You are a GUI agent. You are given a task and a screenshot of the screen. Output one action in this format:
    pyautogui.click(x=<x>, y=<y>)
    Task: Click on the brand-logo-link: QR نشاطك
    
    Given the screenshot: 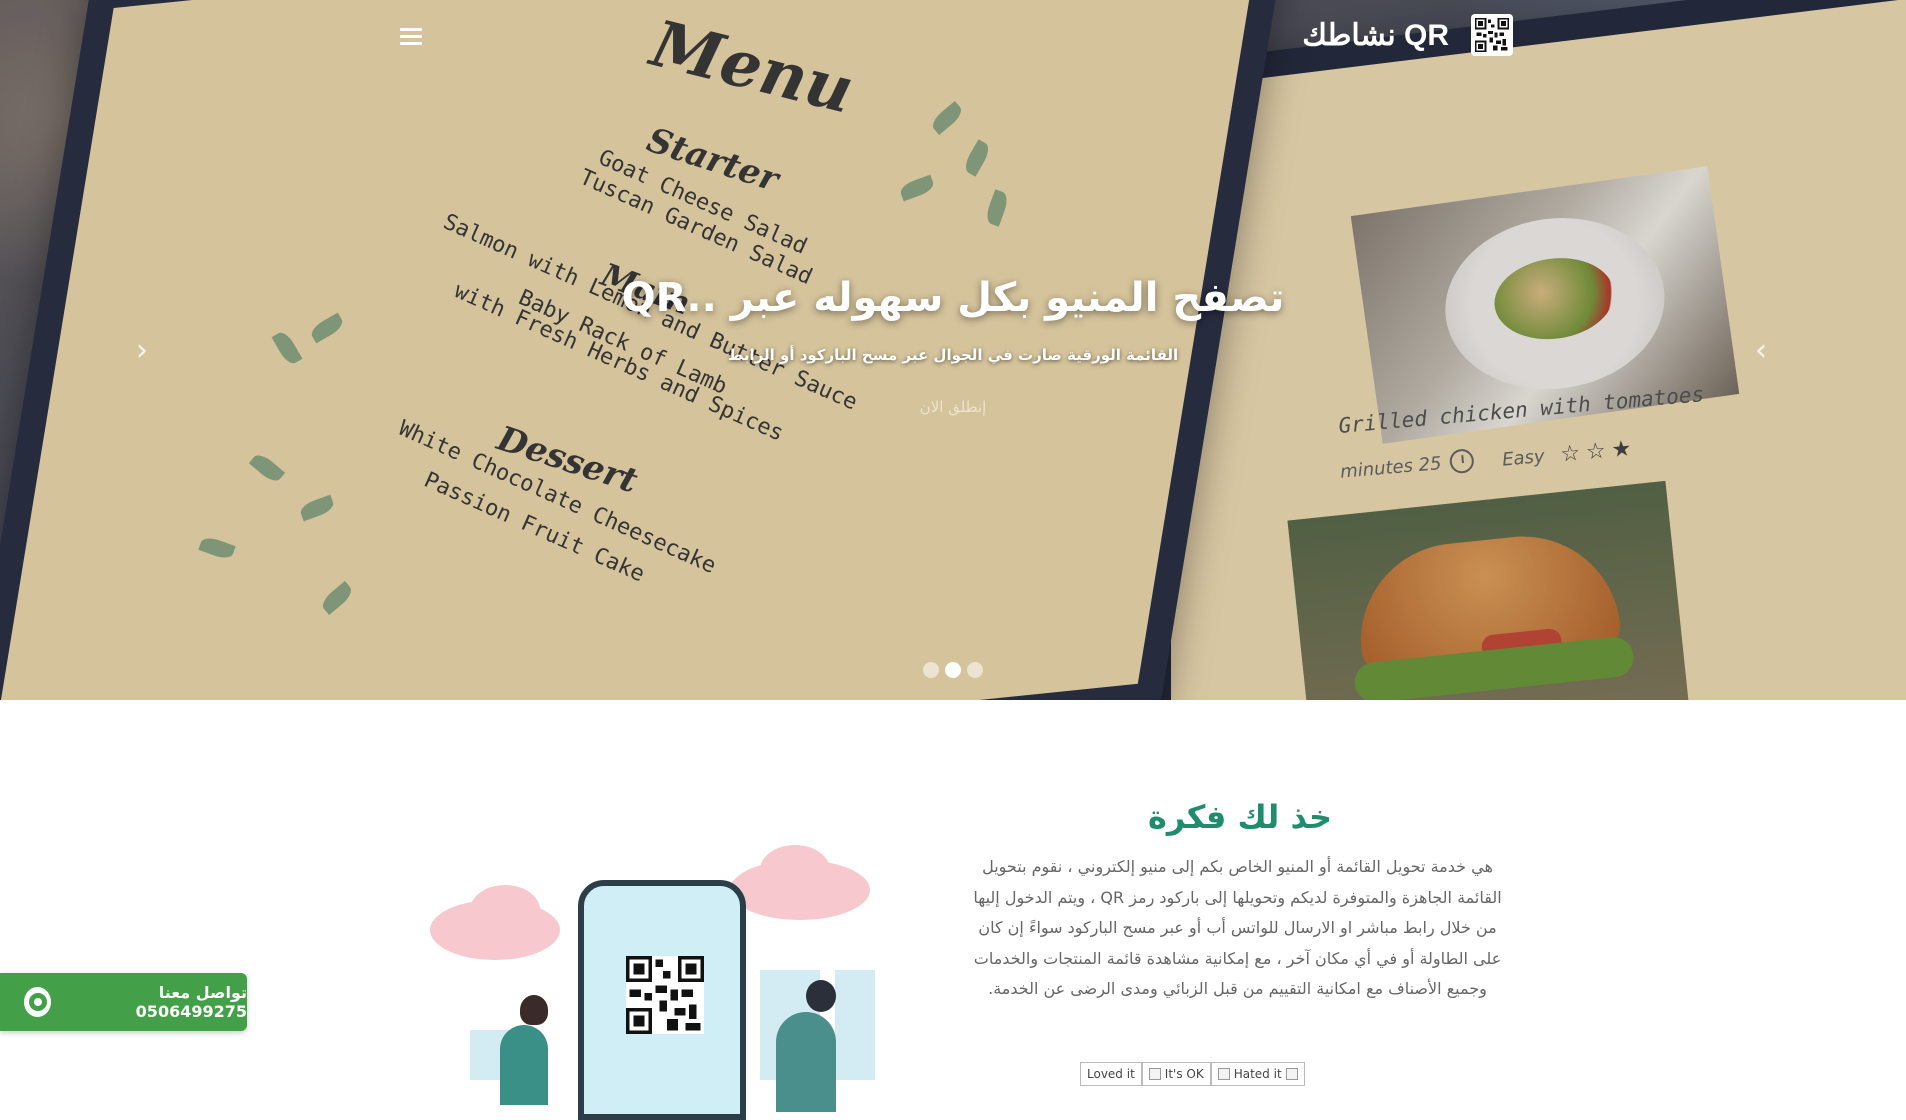 What is the action you would take?
    pyautogui.click(x=1407, y=35)
    